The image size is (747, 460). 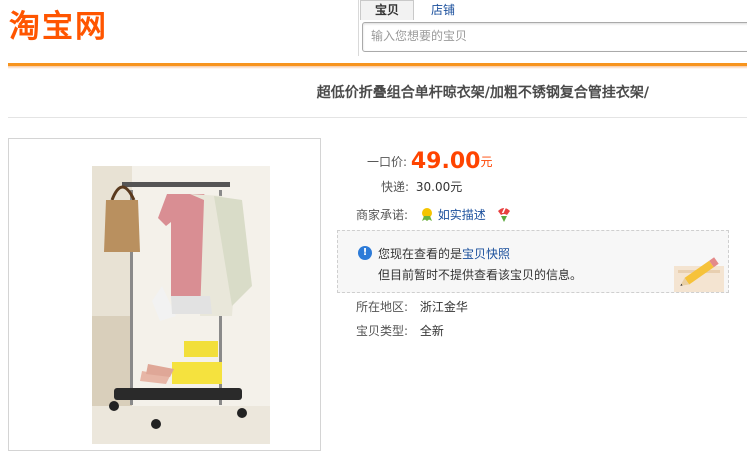 I want to click on promise-link: 如实描述, so click(x=462, y=215).